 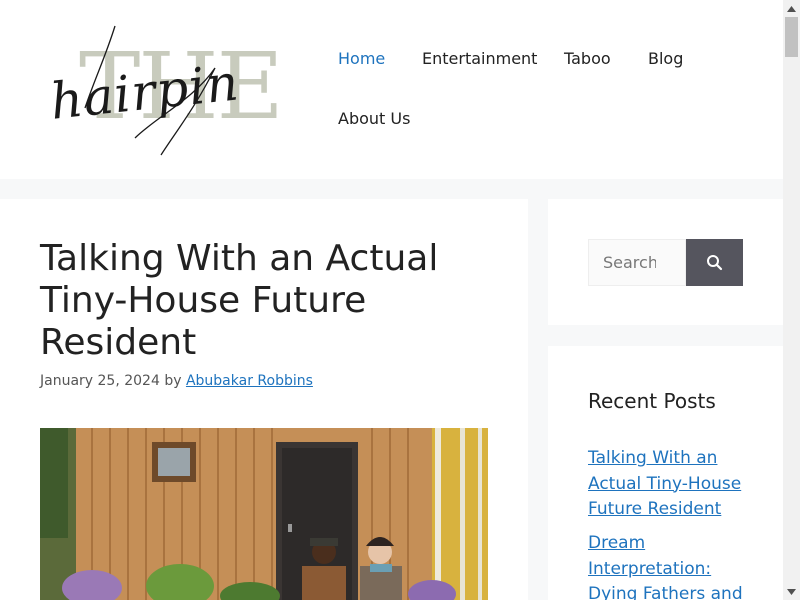 I want to click on scroll-down-arrow-icon, so click(x=791, y=591).